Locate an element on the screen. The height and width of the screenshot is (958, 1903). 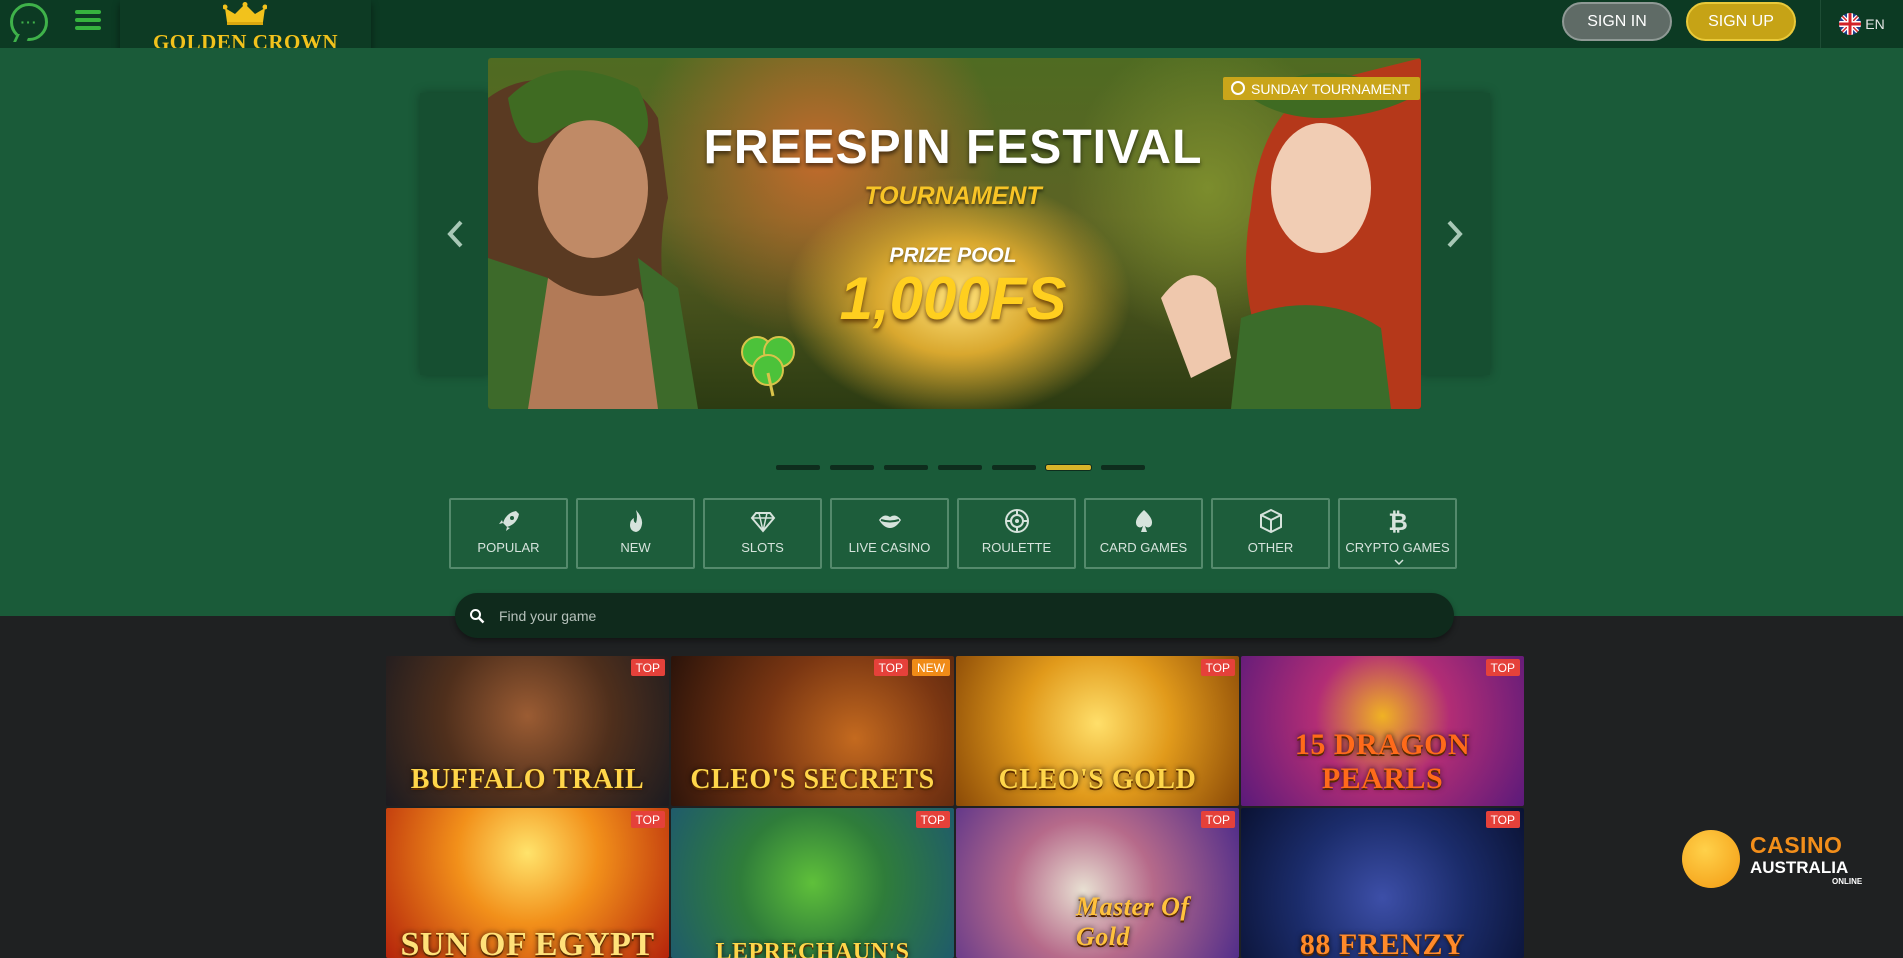
watermark-line2: AUSTRALIA is located at coordinates (1799, 867).